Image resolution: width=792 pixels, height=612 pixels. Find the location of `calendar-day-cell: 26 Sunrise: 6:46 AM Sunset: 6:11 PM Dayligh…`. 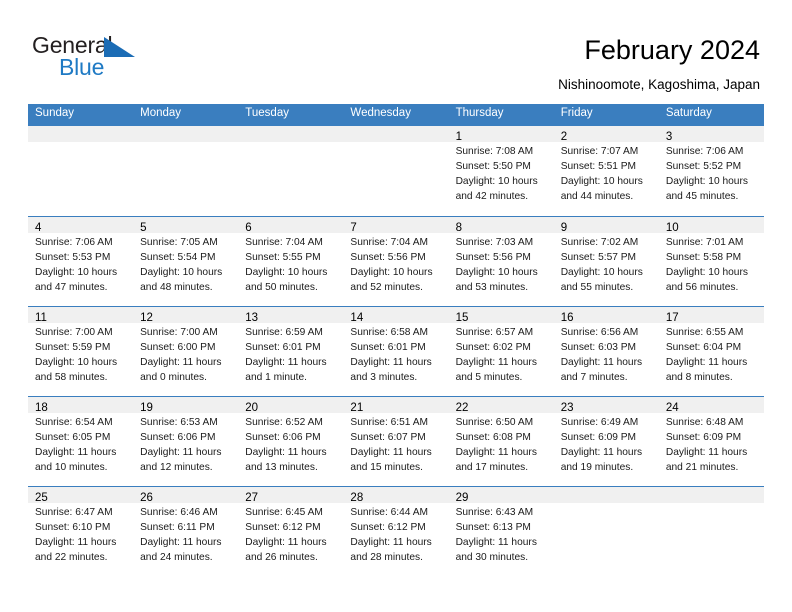

calendar-day-cell: 26 Sunrise: 6:46 AM Sunset: 6:11 PM Dayligh… is located at coordinates (186, 531).